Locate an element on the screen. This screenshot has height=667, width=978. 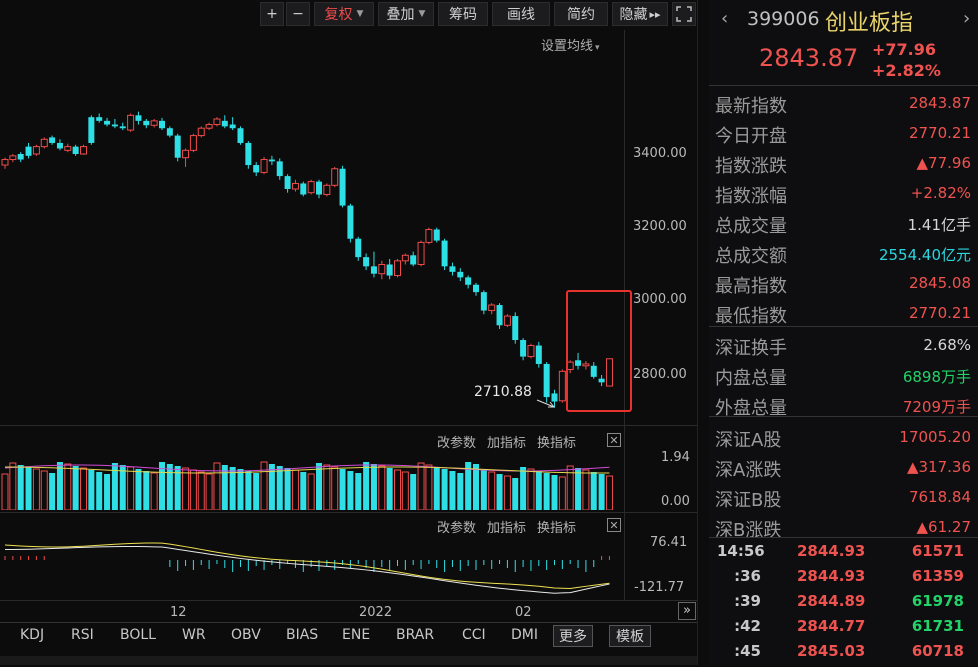
huaxian-button: 画线 is located at coordinates (521, 14).